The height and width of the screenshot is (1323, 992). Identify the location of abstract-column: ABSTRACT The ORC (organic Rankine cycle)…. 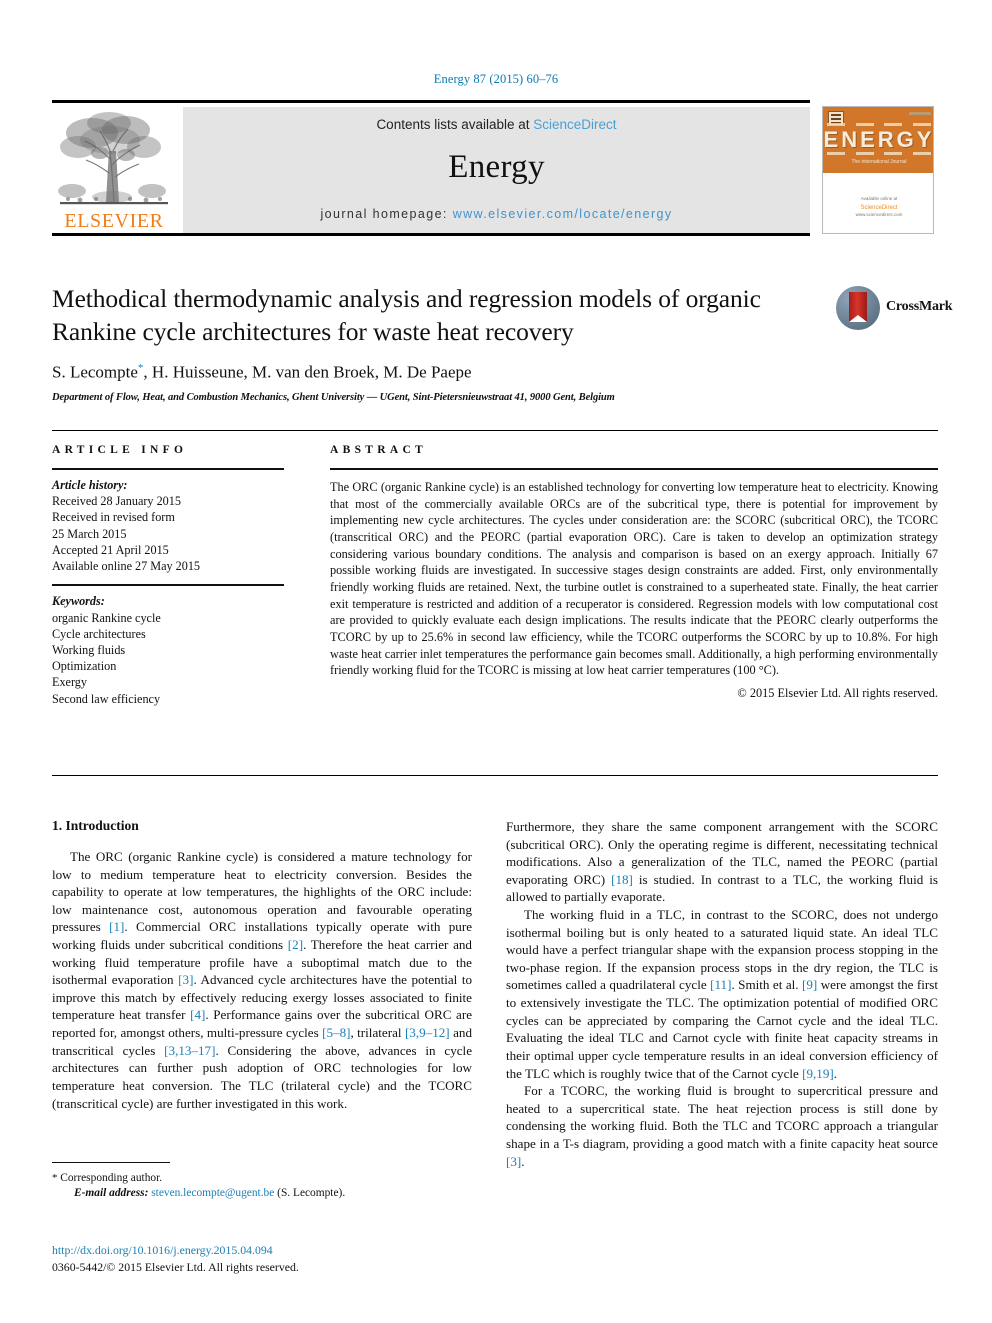
(634, 572).